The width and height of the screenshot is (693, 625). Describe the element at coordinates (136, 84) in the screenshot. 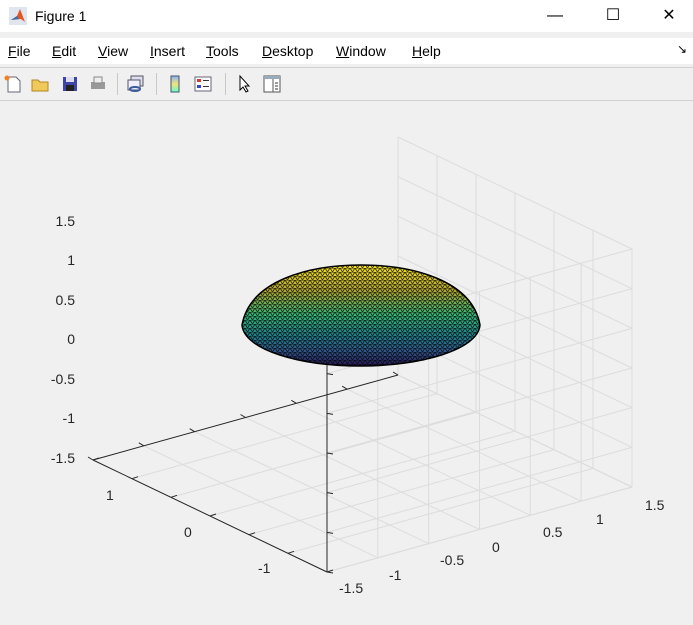

I see `link-plot-icon` at that location.